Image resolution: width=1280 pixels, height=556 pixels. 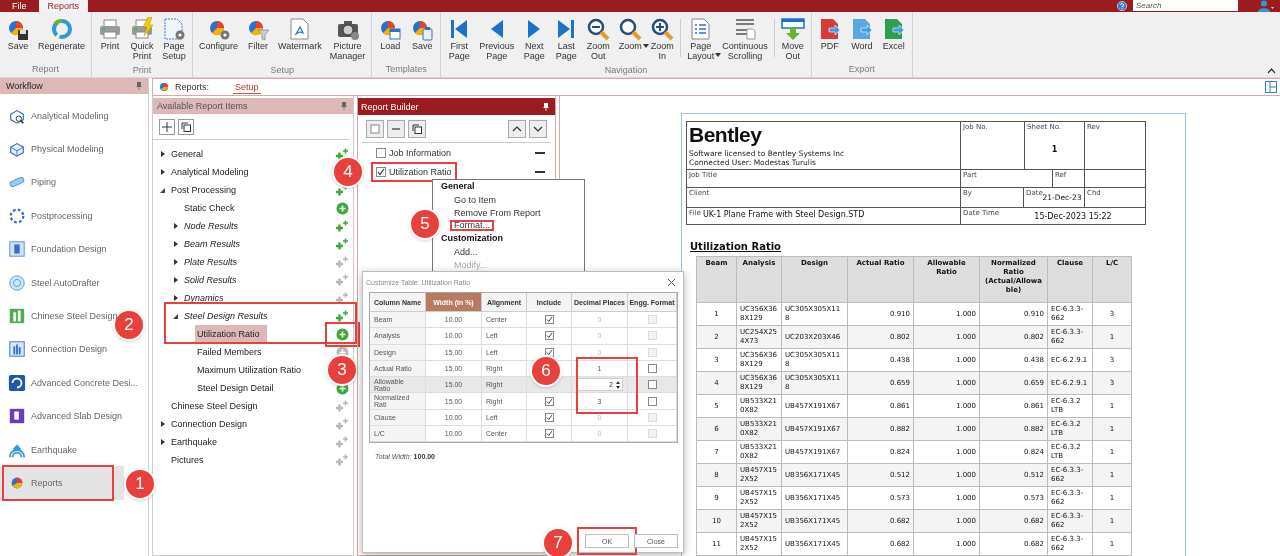 I want to click on table-title: Utilization Ratio, so click(x=736, y=246).